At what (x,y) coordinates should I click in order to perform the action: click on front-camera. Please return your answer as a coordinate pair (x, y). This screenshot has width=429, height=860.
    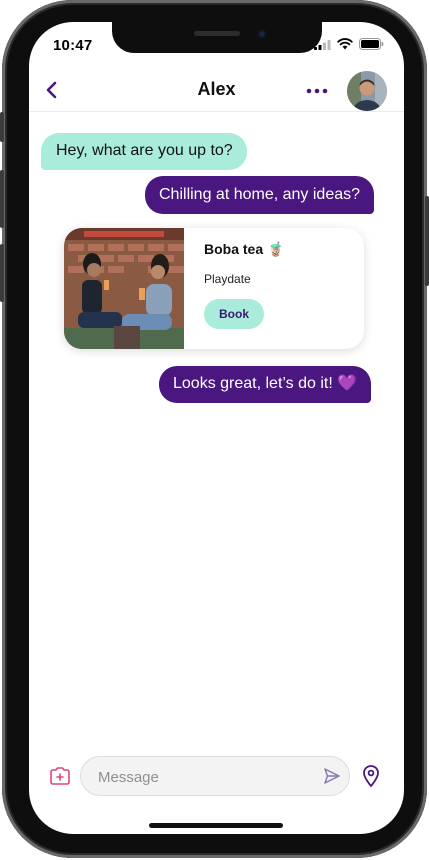
    Looking at the image, I should click on (262, 34).